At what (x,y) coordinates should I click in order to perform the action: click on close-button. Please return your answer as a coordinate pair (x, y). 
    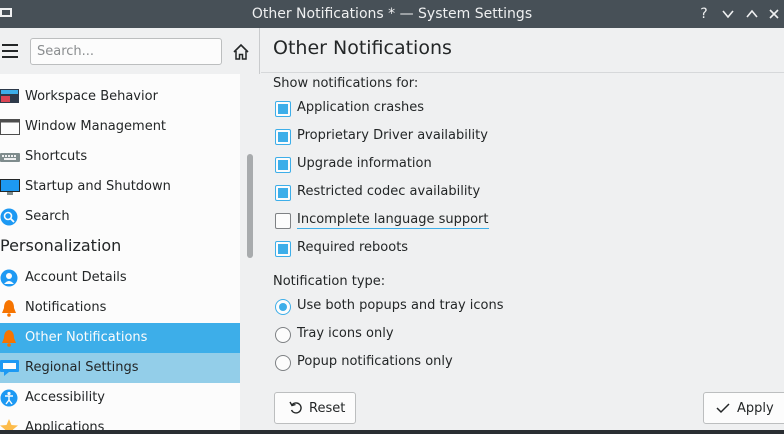
    Looking at the image, I should click on (774, 14).